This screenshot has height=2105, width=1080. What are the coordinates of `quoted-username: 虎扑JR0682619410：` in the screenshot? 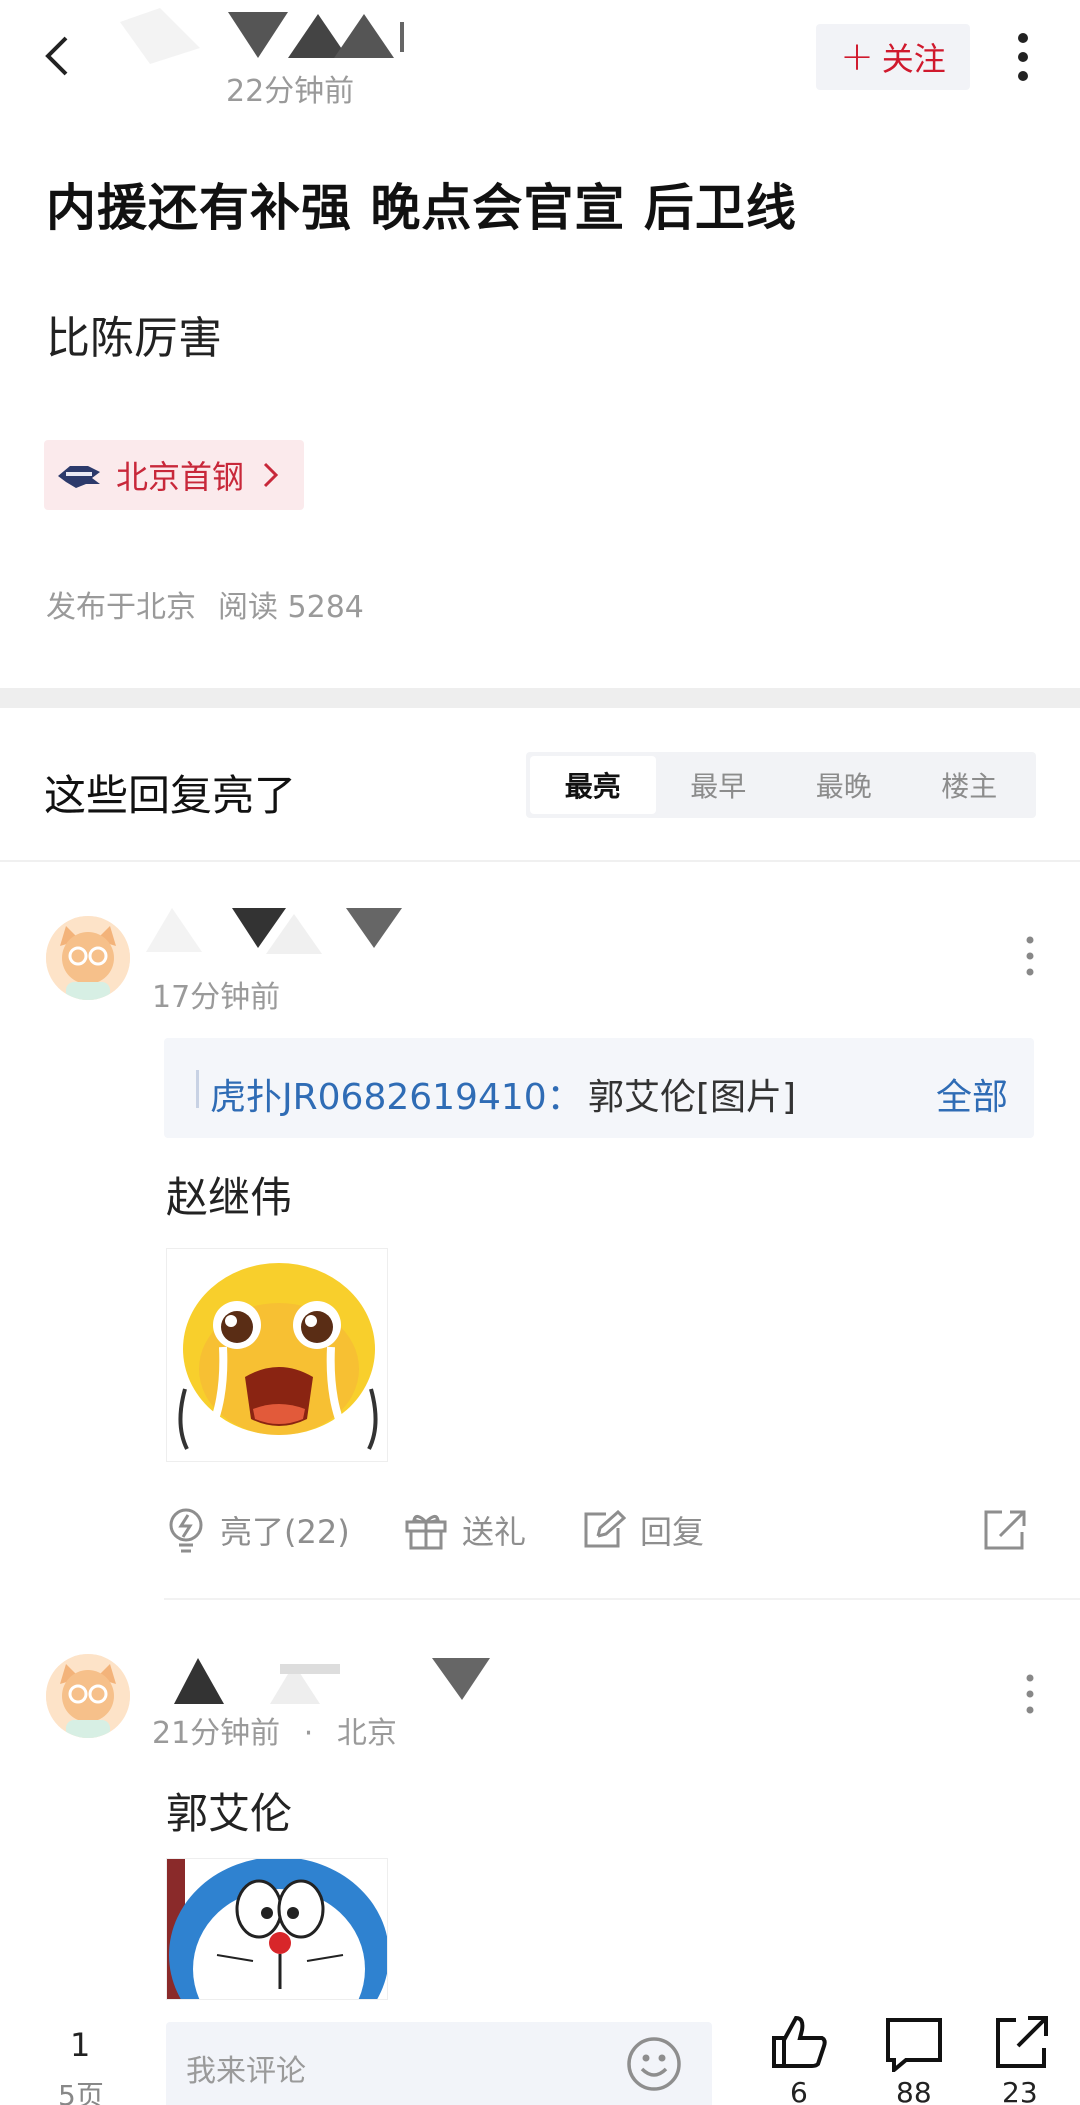 It's located at (396, 1094).